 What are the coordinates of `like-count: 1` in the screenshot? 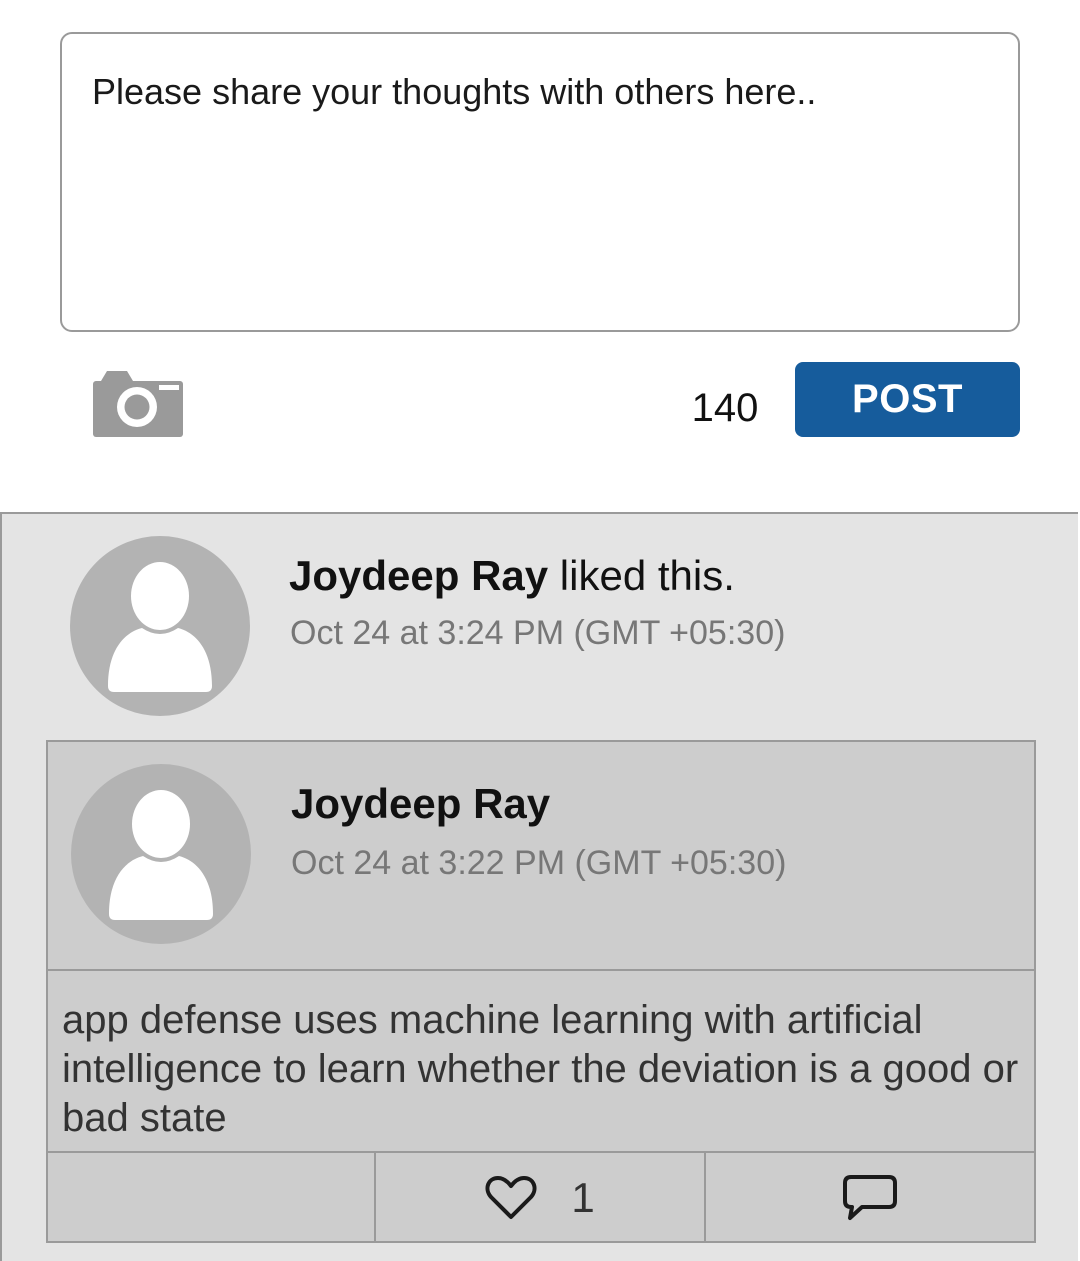 It's located at (583, 1197).